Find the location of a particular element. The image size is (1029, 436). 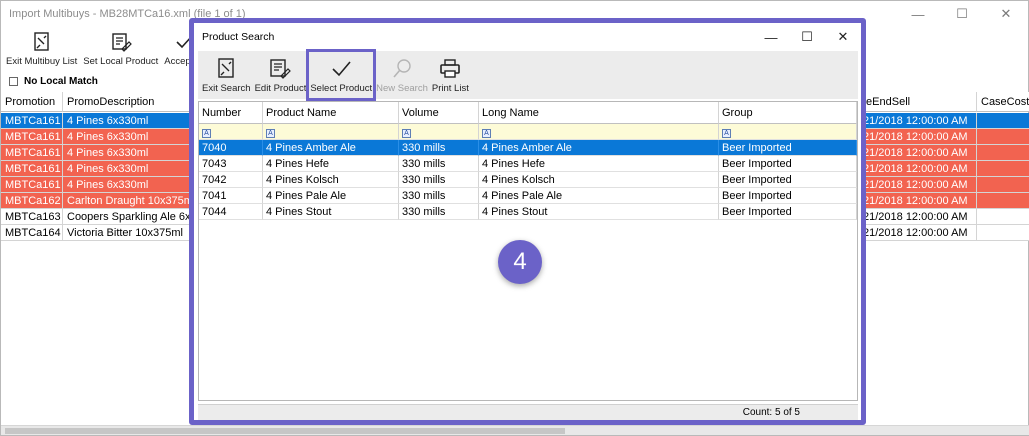

dialog-status-bar: Count: 5 of 5 is located at coordinates (528, 412).